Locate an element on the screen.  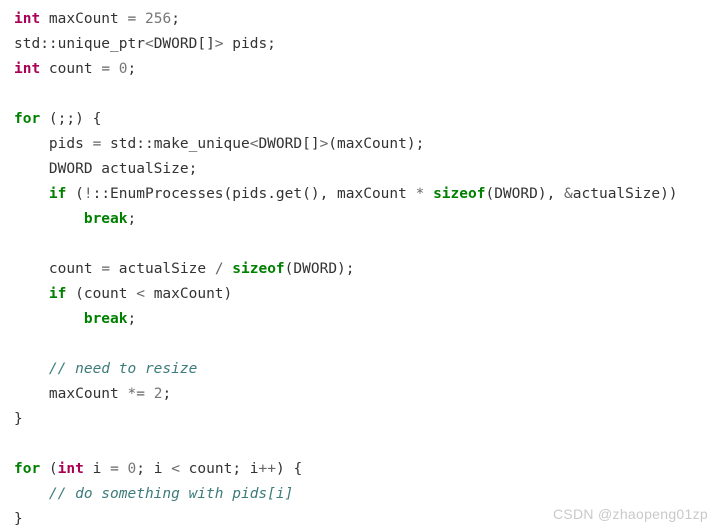
code-token-plain: ) { is located at coordinates (289, 469).